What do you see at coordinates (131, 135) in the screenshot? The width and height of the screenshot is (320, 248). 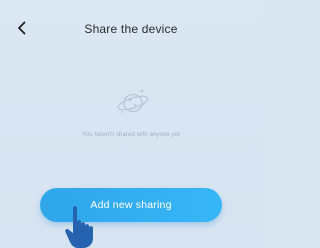 I see `empty-state-message: You haven't shared with anyone yet` at bounding box center [131, 135].